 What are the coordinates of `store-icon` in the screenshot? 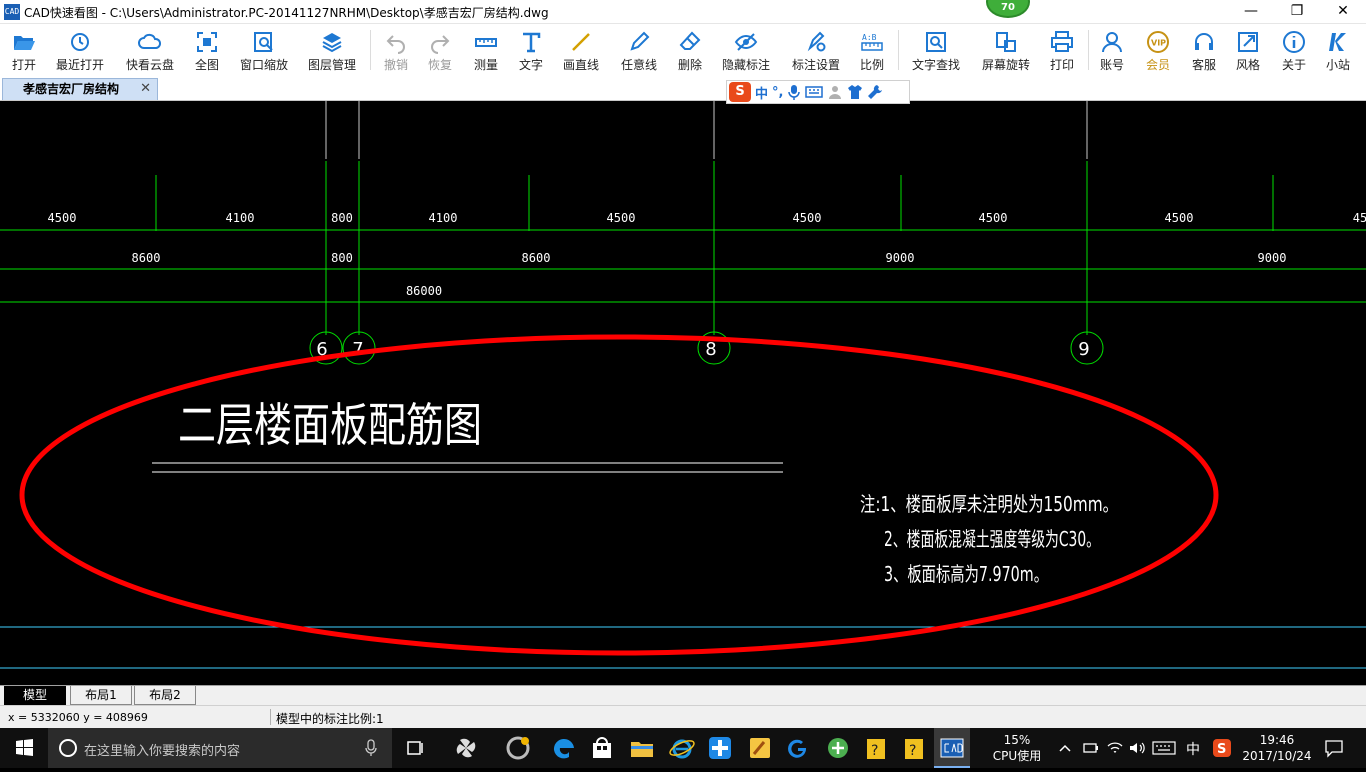 It's located at (602, 748).